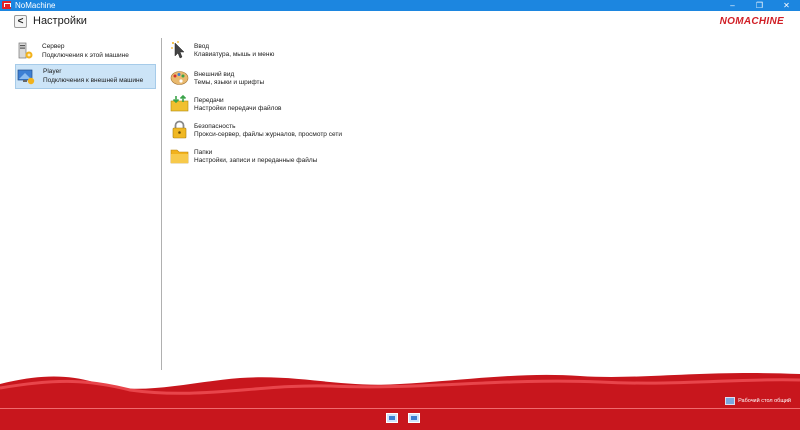  What do you see at coordinates (320, 80) in the screenshot?
I see `settings-item-appearance: Внешний вид Темы, языки и шрифты` at bounding box center [320, 80].